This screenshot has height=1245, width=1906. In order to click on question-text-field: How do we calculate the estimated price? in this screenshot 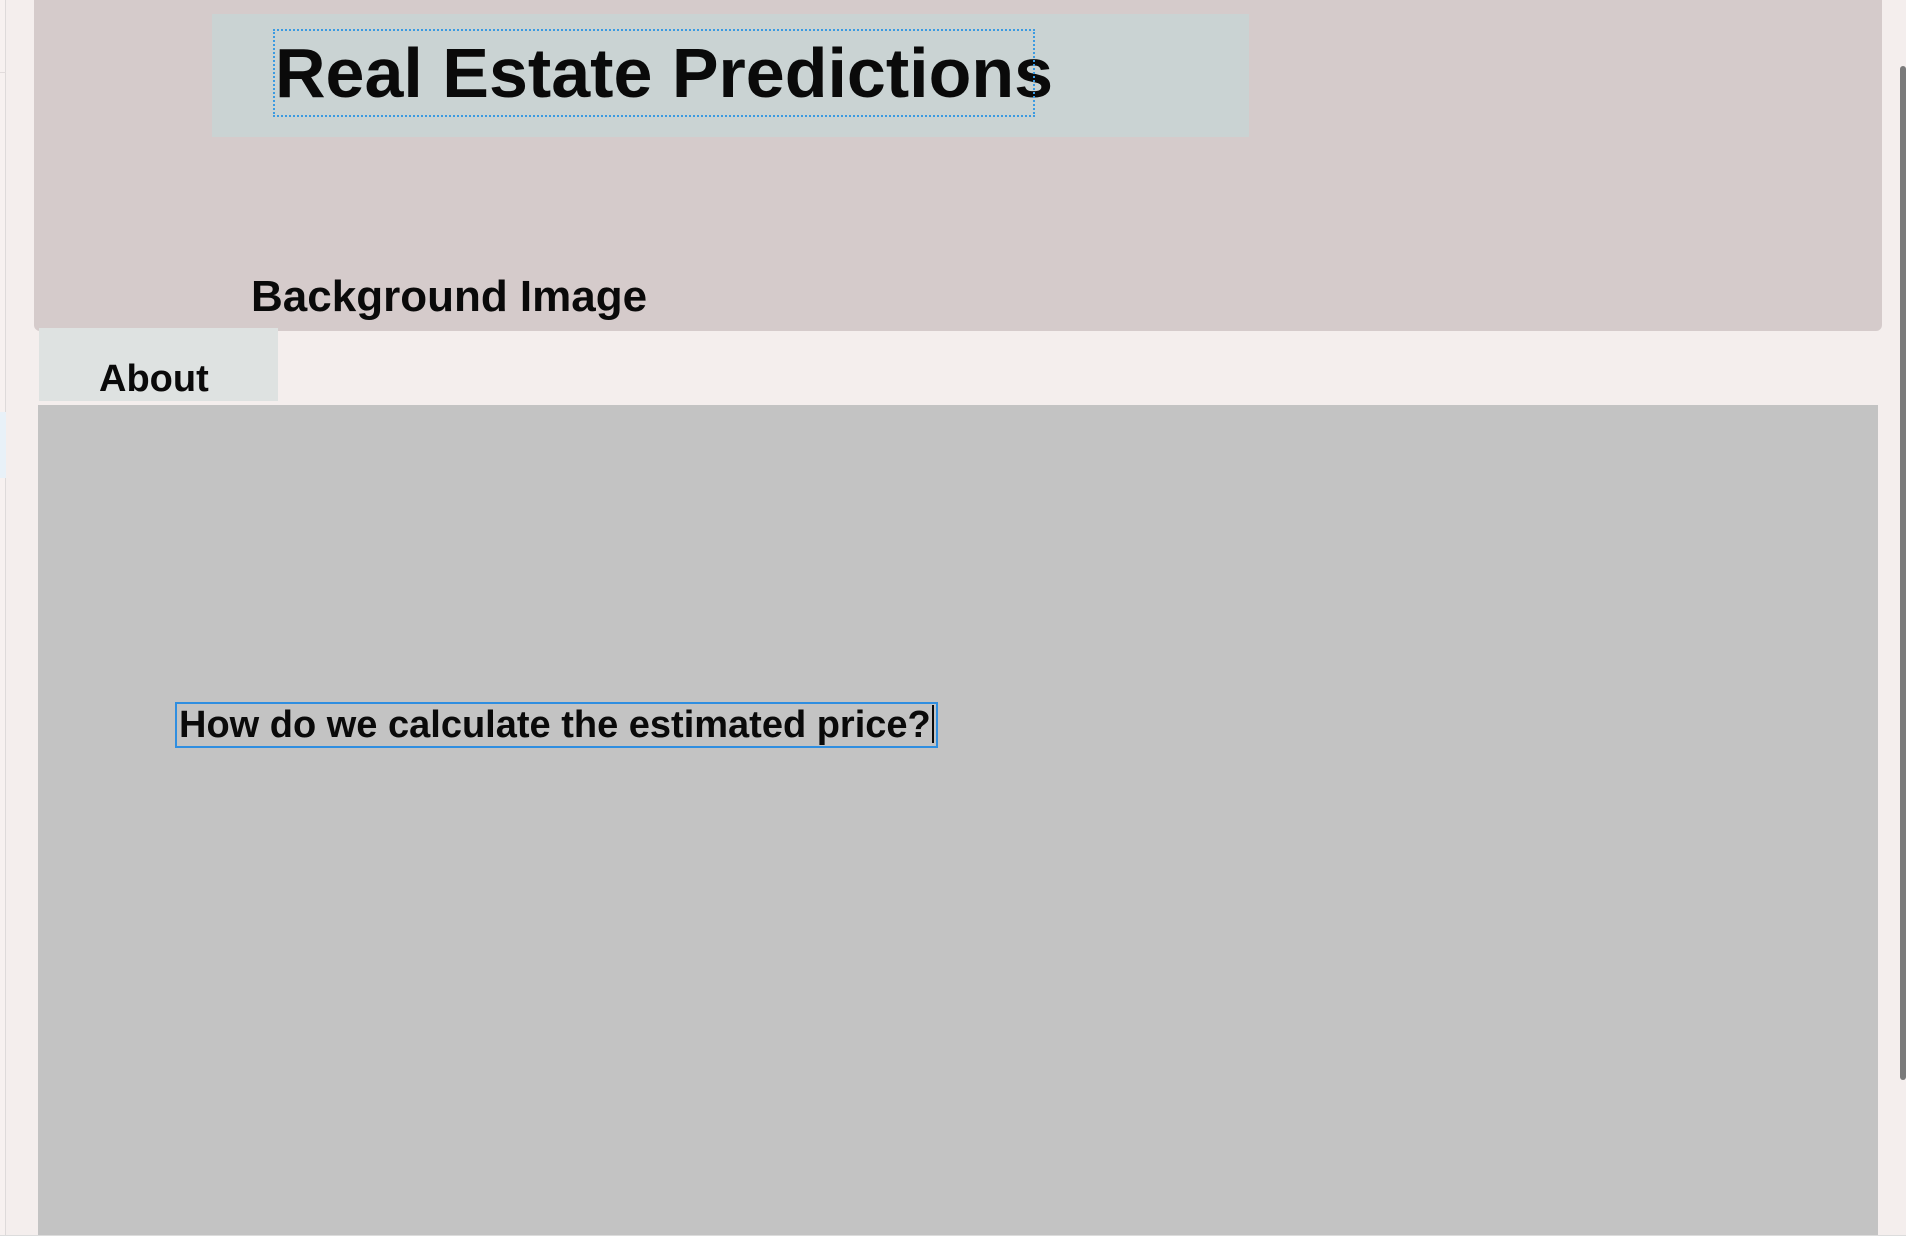, I will do `click(556, 725)`.